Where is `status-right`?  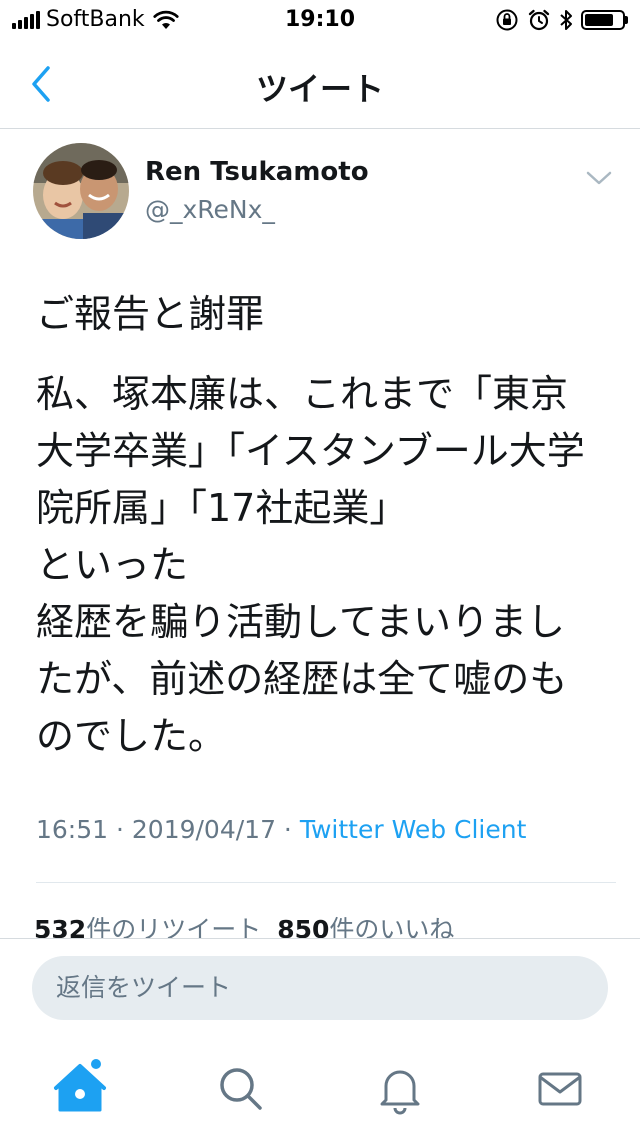
status-right is located at coordinates (561, 20).